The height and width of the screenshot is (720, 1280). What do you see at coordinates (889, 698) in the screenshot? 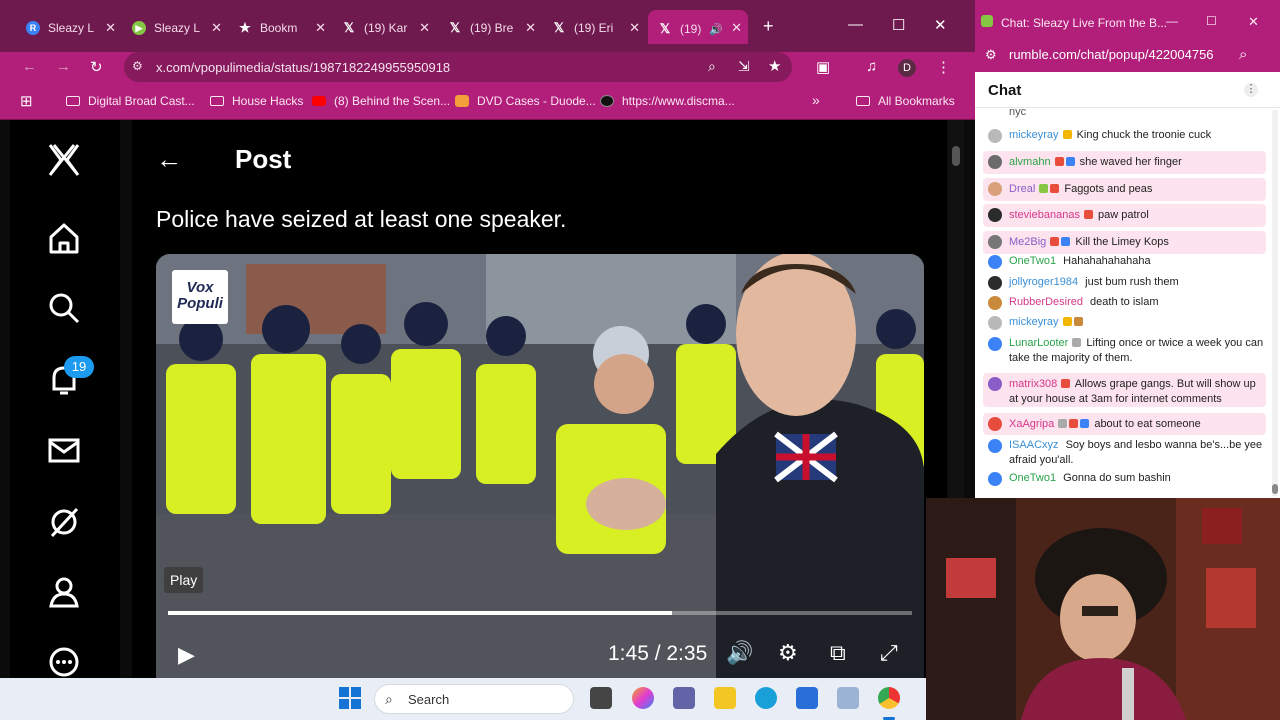
I see `chrome-icon` at bounding box center [889, 698].